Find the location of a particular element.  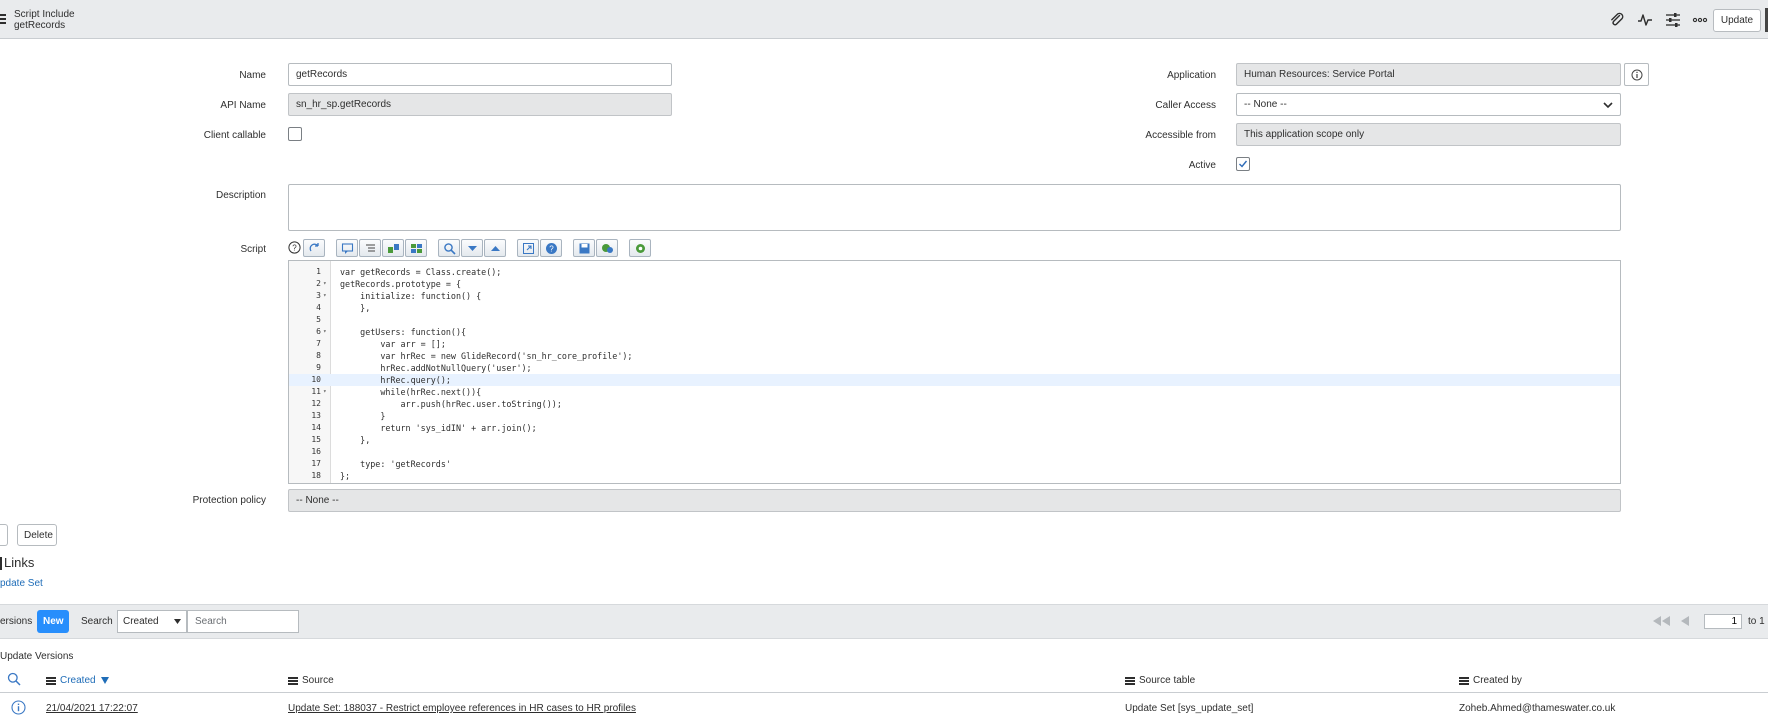

page-number-input is located at coordinates (1723, 621).